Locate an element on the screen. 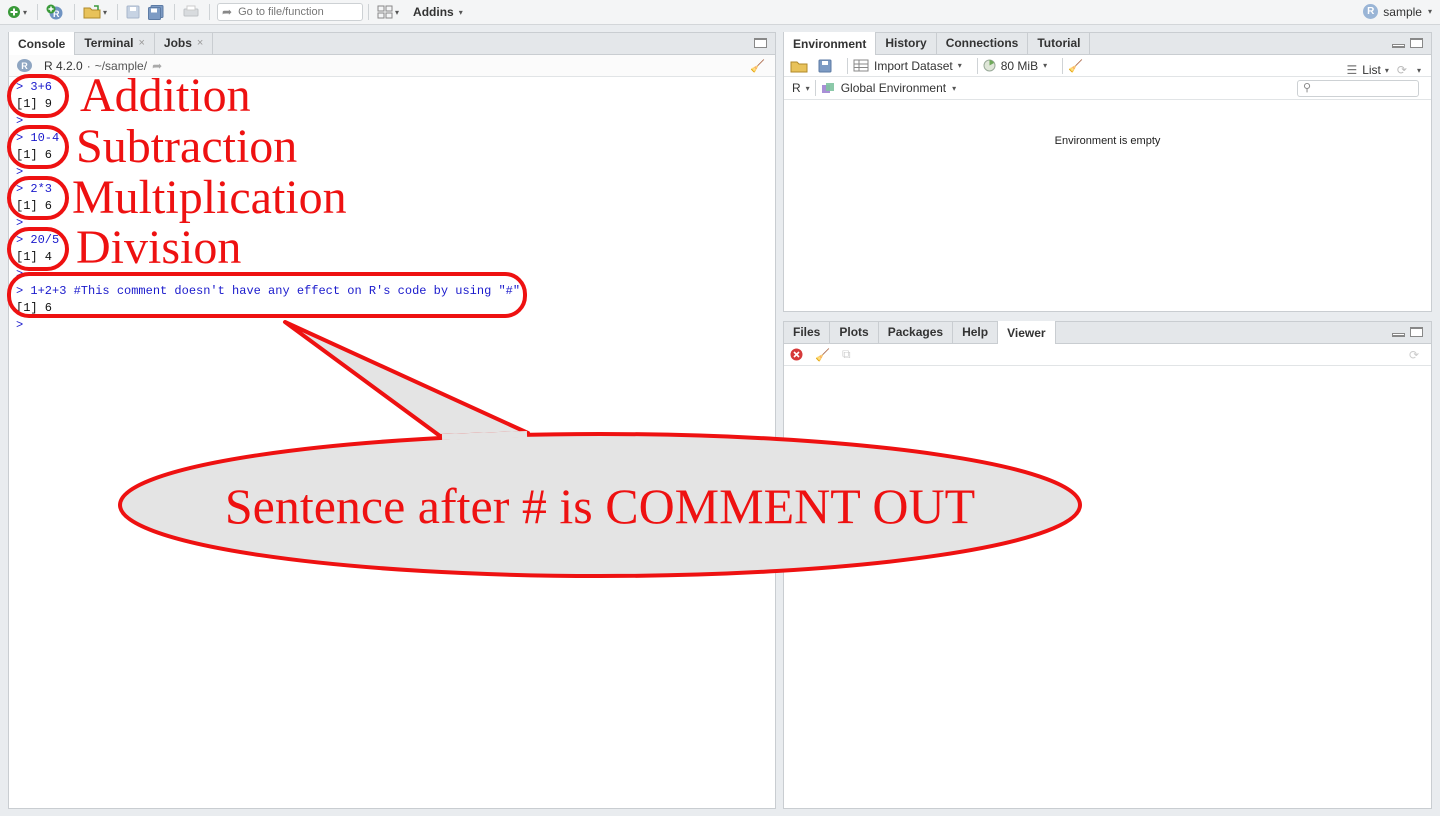  language-selector: R ▾ is located at coordinates (801, 88).